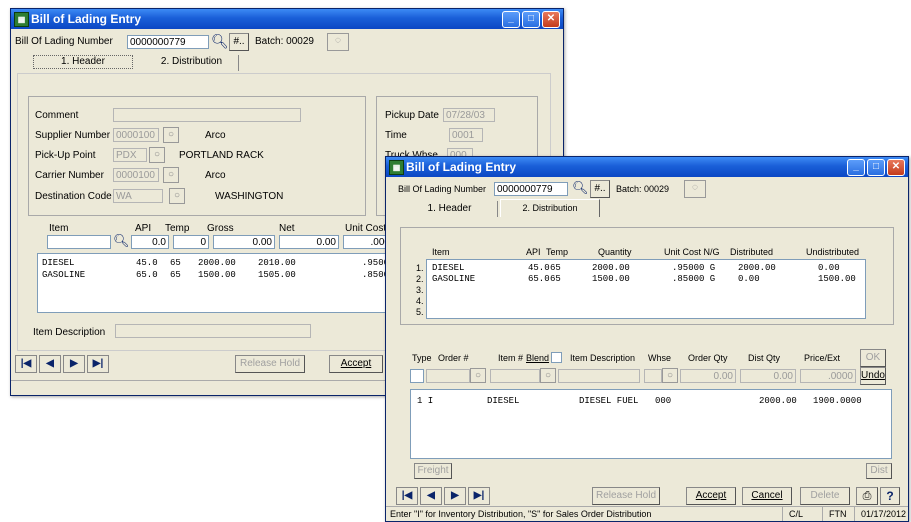 This screenshot has height=522, width=911. I want to click on col-item-description: Item Description, so click(603, 358).